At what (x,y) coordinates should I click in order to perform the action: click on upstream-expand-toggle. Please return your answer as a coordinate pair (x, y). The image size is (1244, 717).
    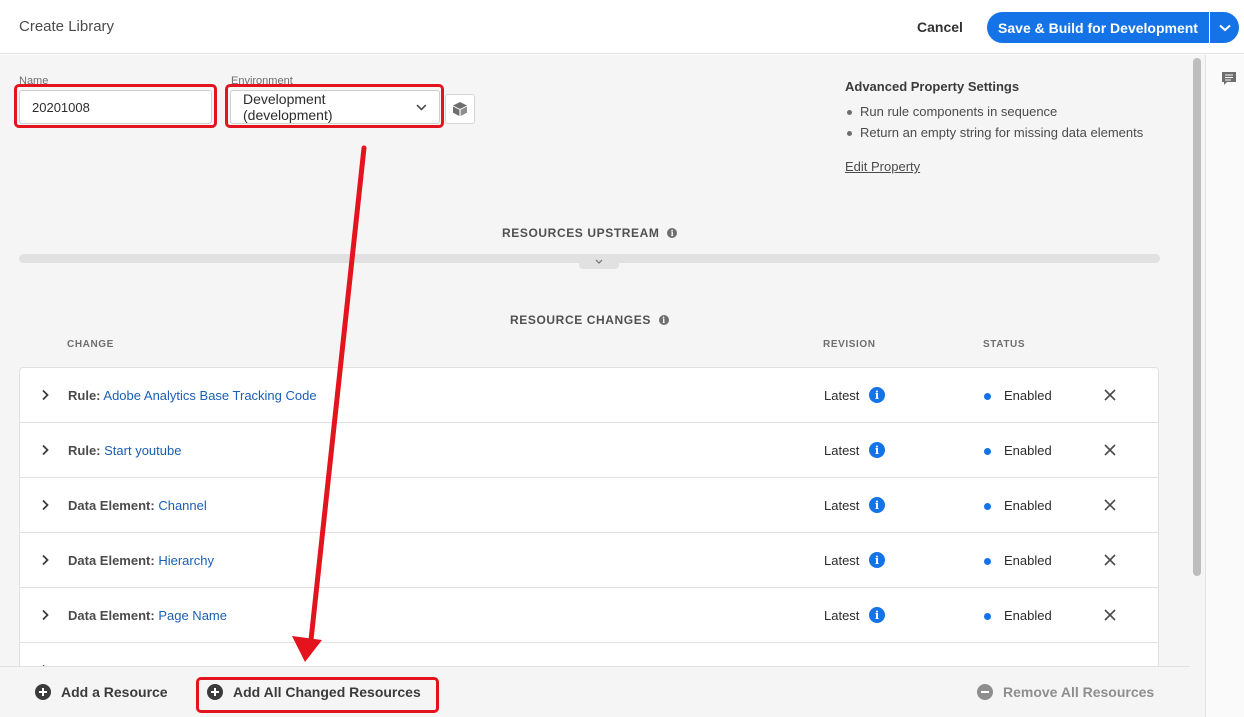
    Looking at the image, I should click on (599, 261).